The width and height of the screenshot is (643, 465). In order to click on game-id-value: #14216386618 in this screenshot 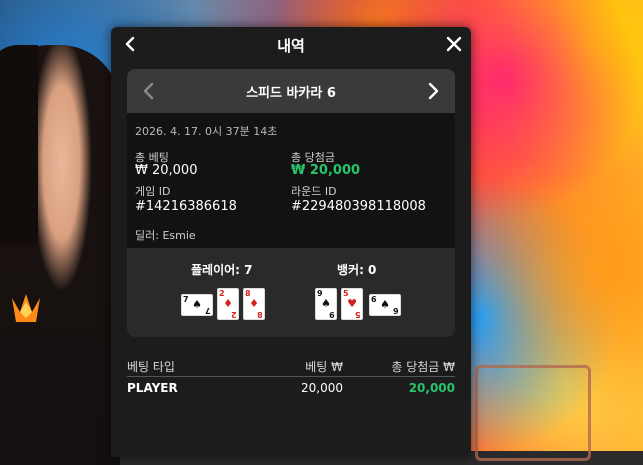, I will do `click(186, 206)`.